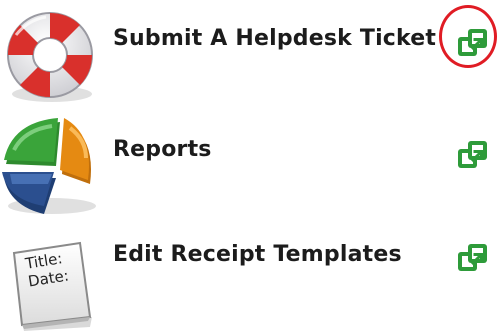  I want to click on receipt-paper-icon: Title: Date:, so click(50, 279).